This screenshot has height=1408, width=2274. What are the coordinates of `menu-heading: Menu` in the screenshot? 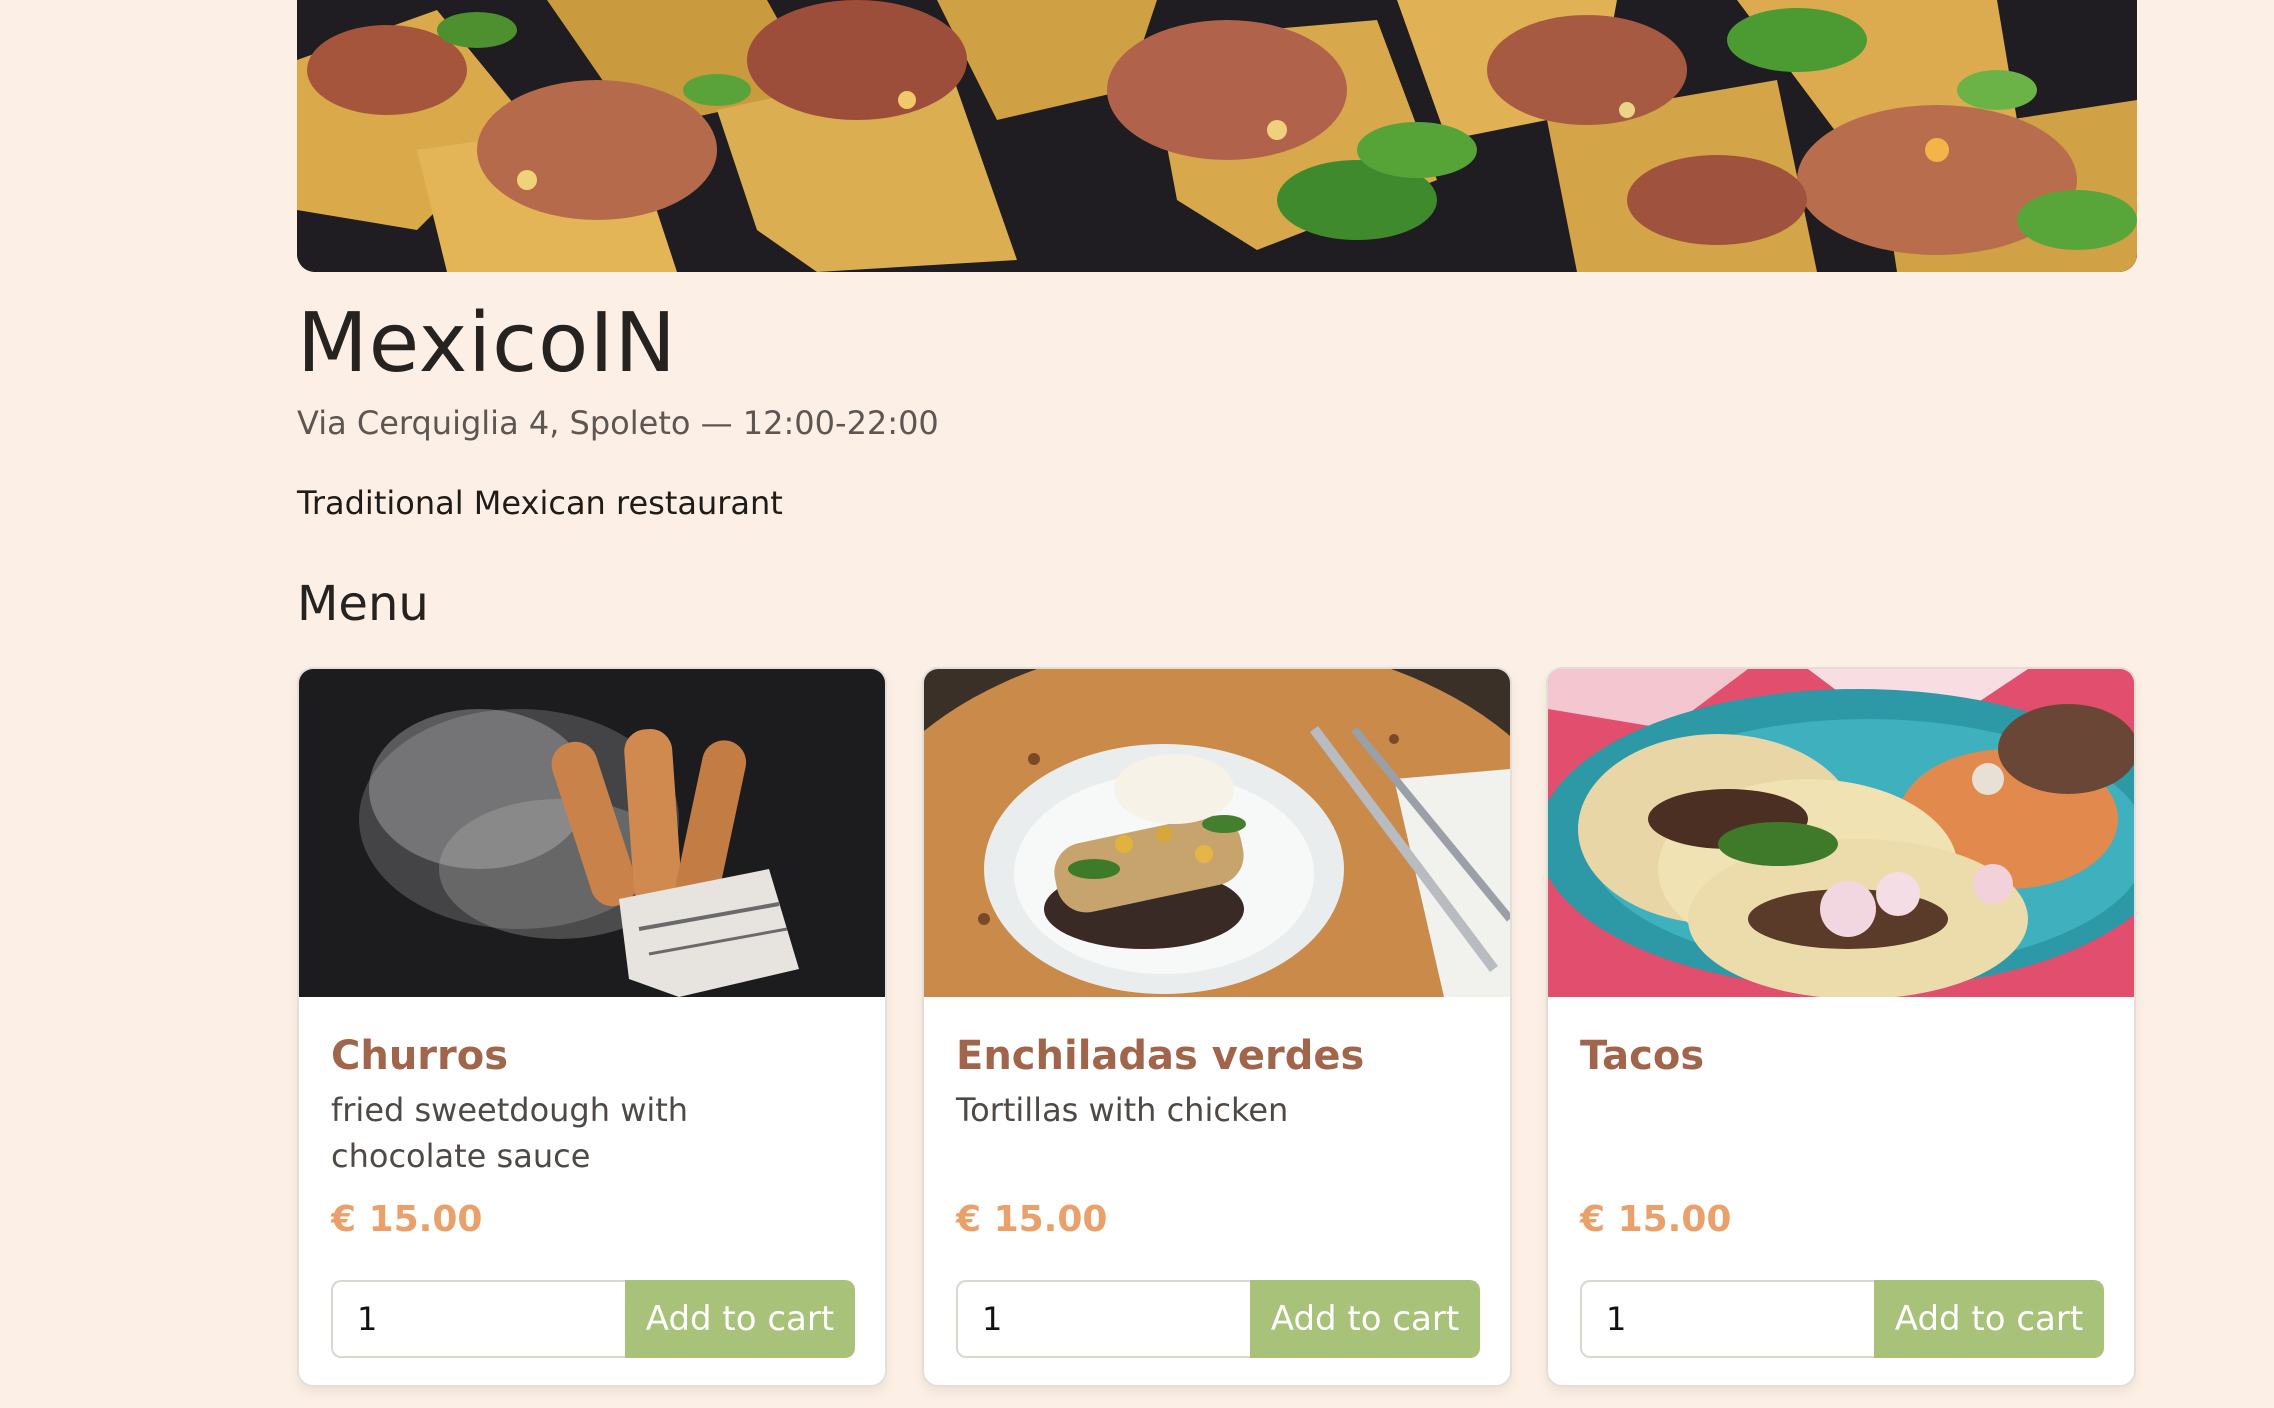 It's located at (363, 604).